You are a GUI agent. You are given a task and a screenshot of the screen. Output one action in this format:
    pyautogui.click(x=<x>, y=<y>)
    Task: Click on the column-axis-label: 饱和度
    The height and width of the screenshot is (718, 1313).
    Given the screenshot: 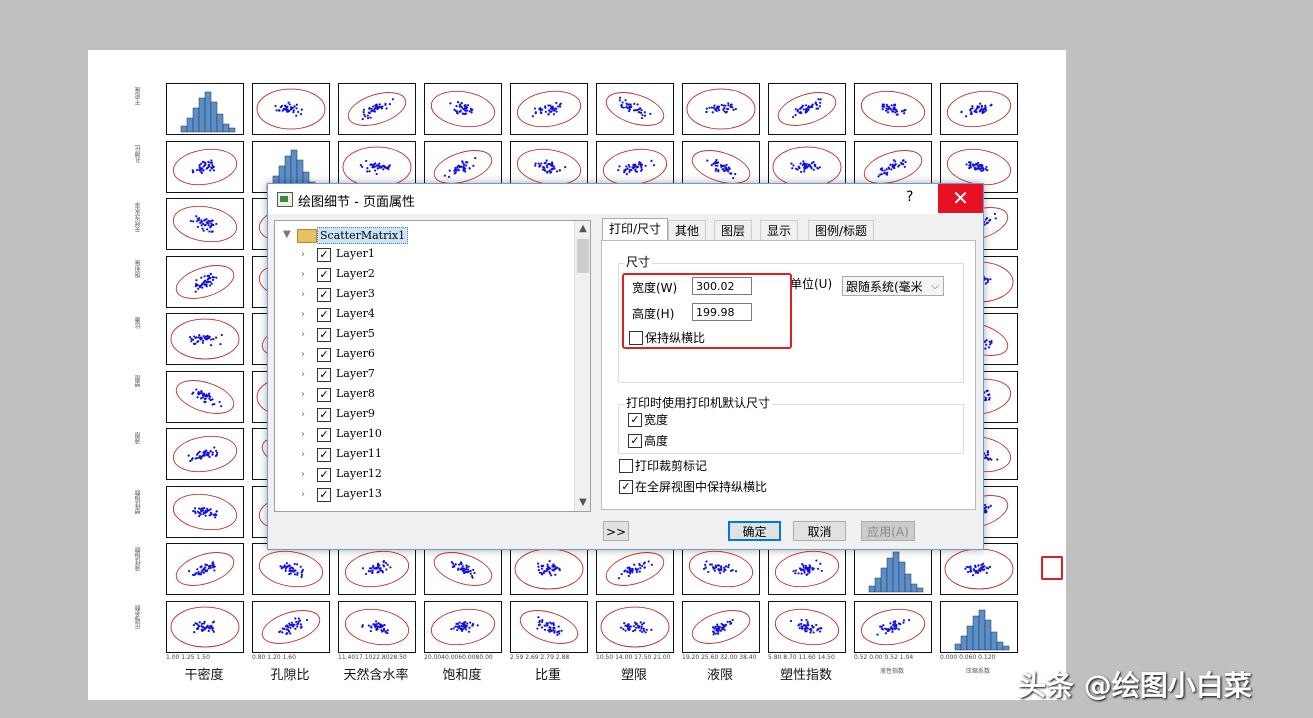 What is the action you would take?
    pyautogui.click(x=462, y=675)
    